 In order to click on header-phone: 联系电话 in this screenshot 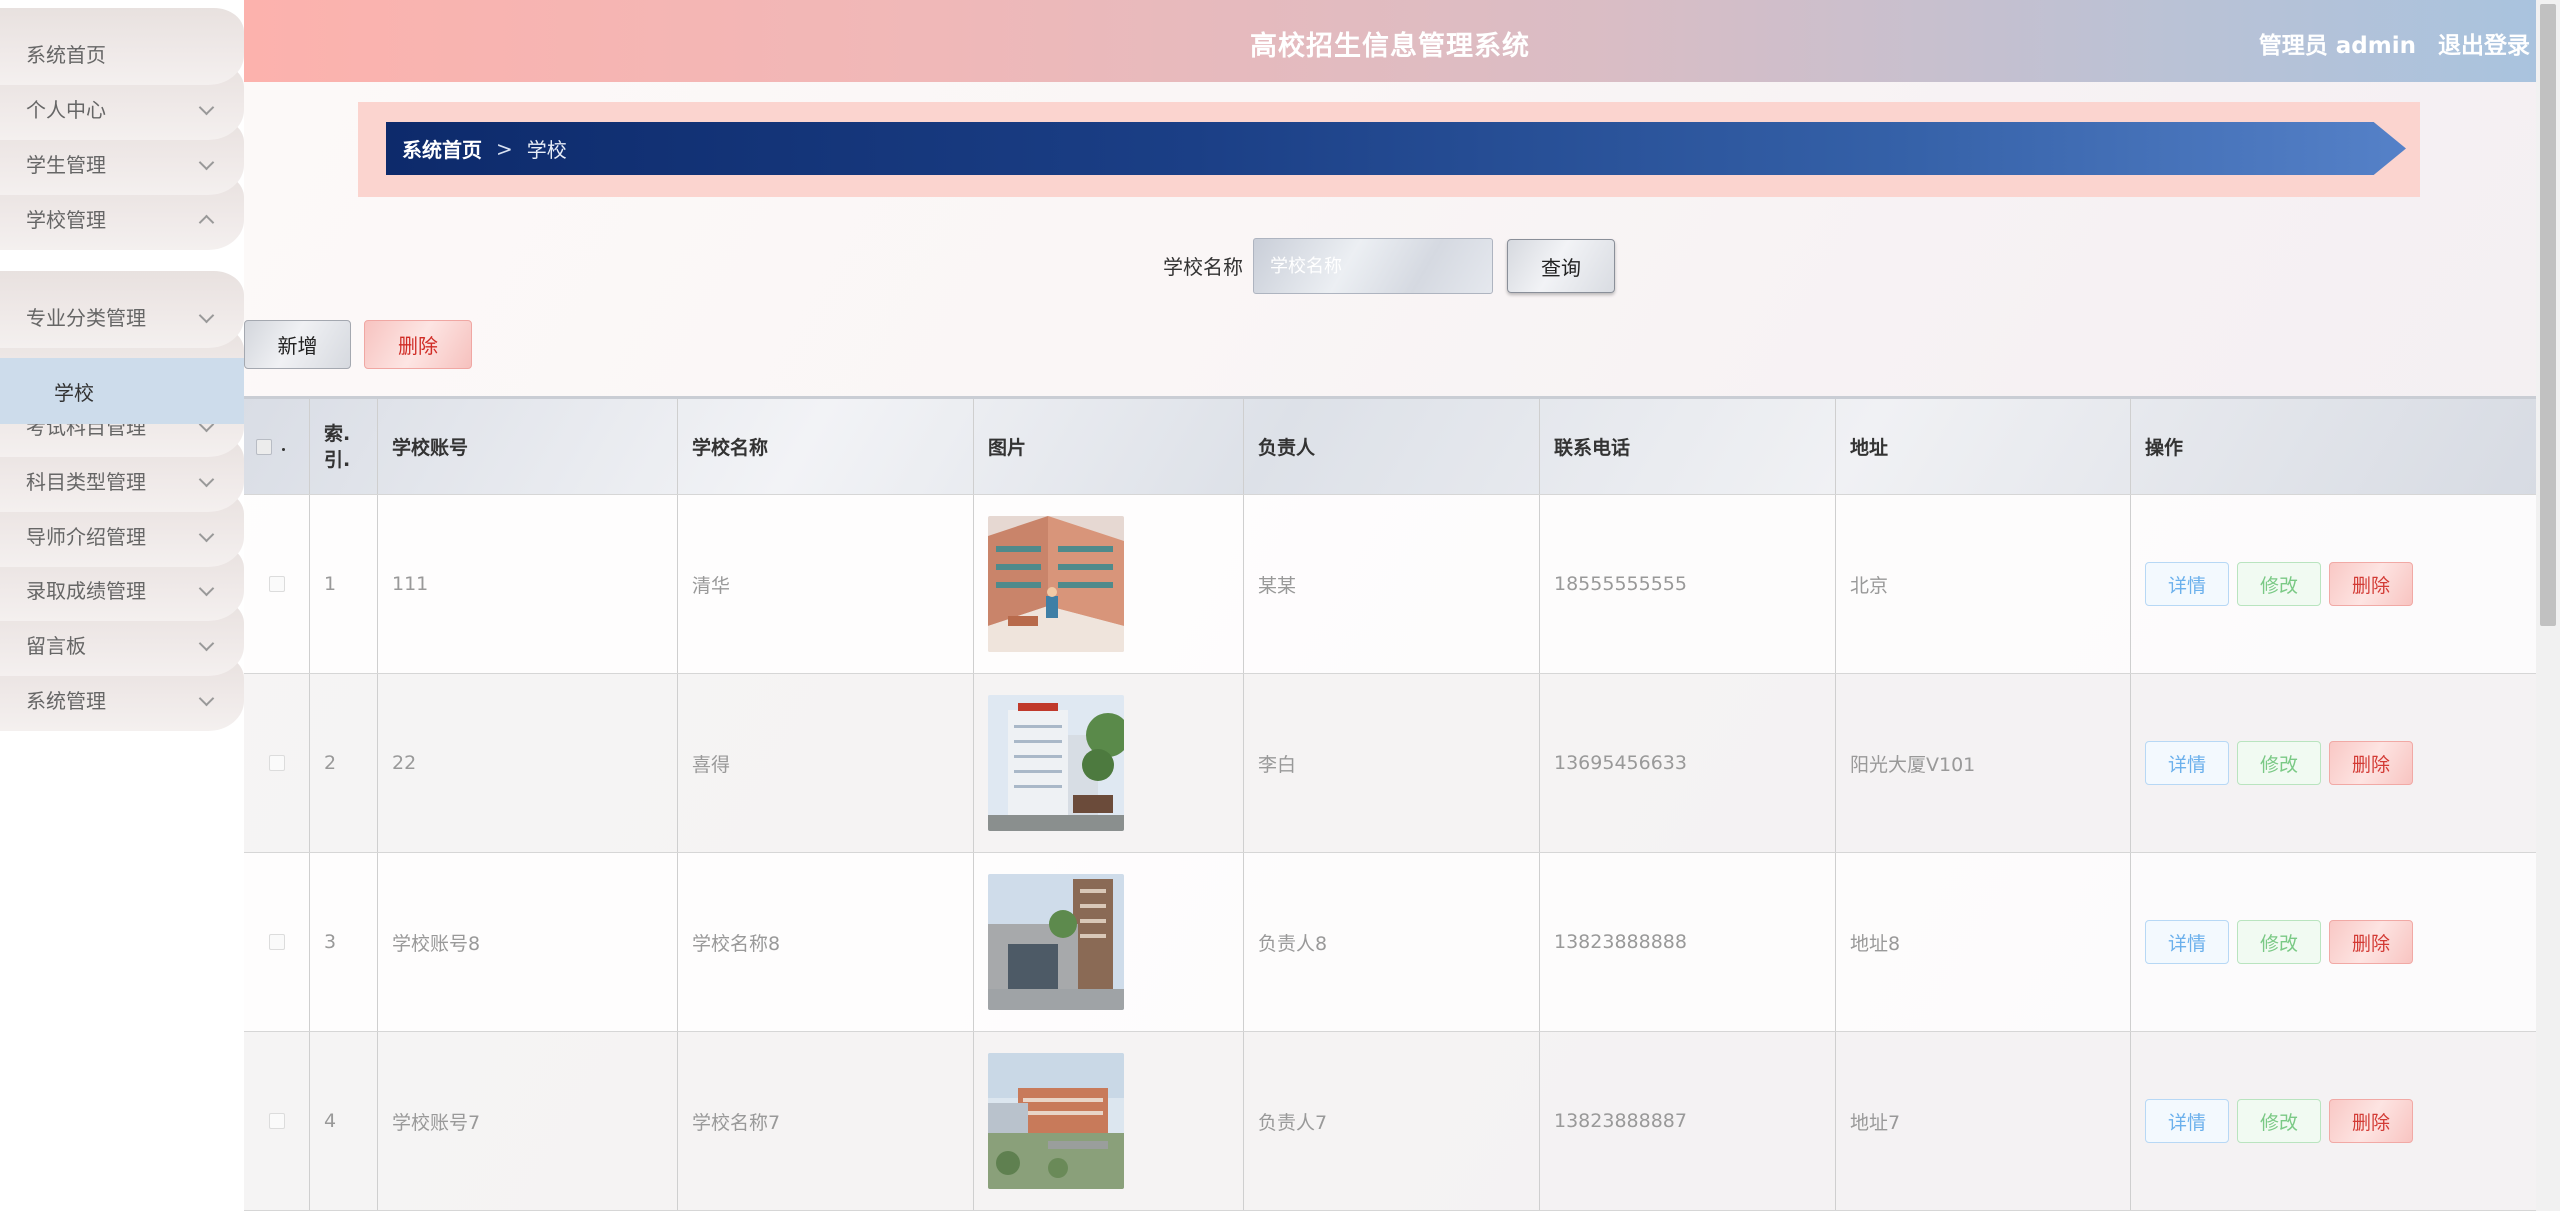, I will do `click(1688, 446)`.